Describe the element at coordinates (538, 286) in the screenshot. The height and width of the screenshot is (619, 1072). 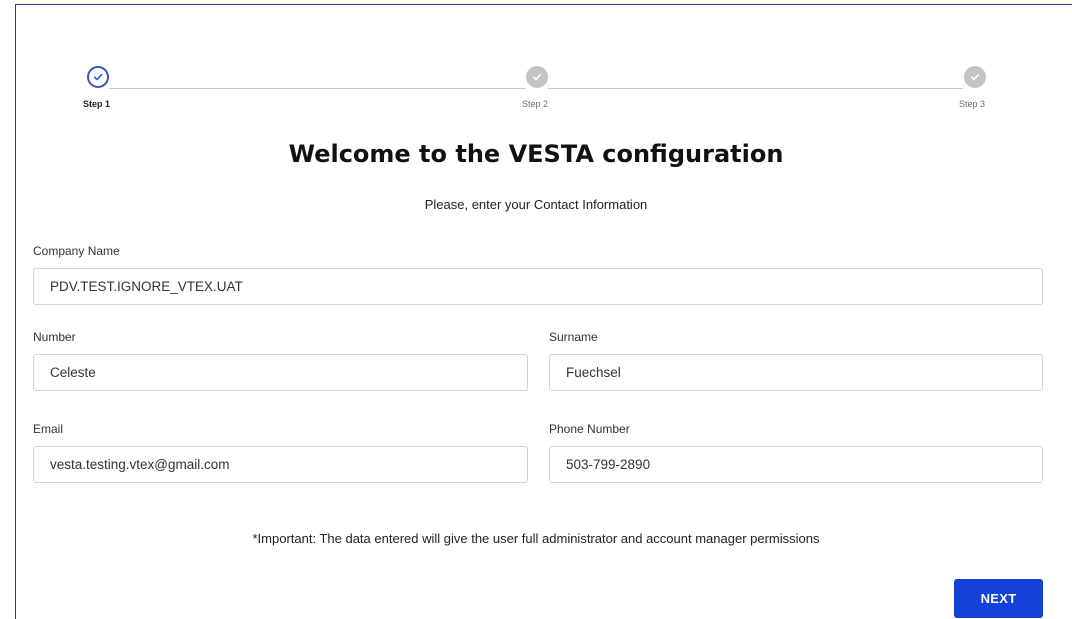
I see `company-name-field` at that location.